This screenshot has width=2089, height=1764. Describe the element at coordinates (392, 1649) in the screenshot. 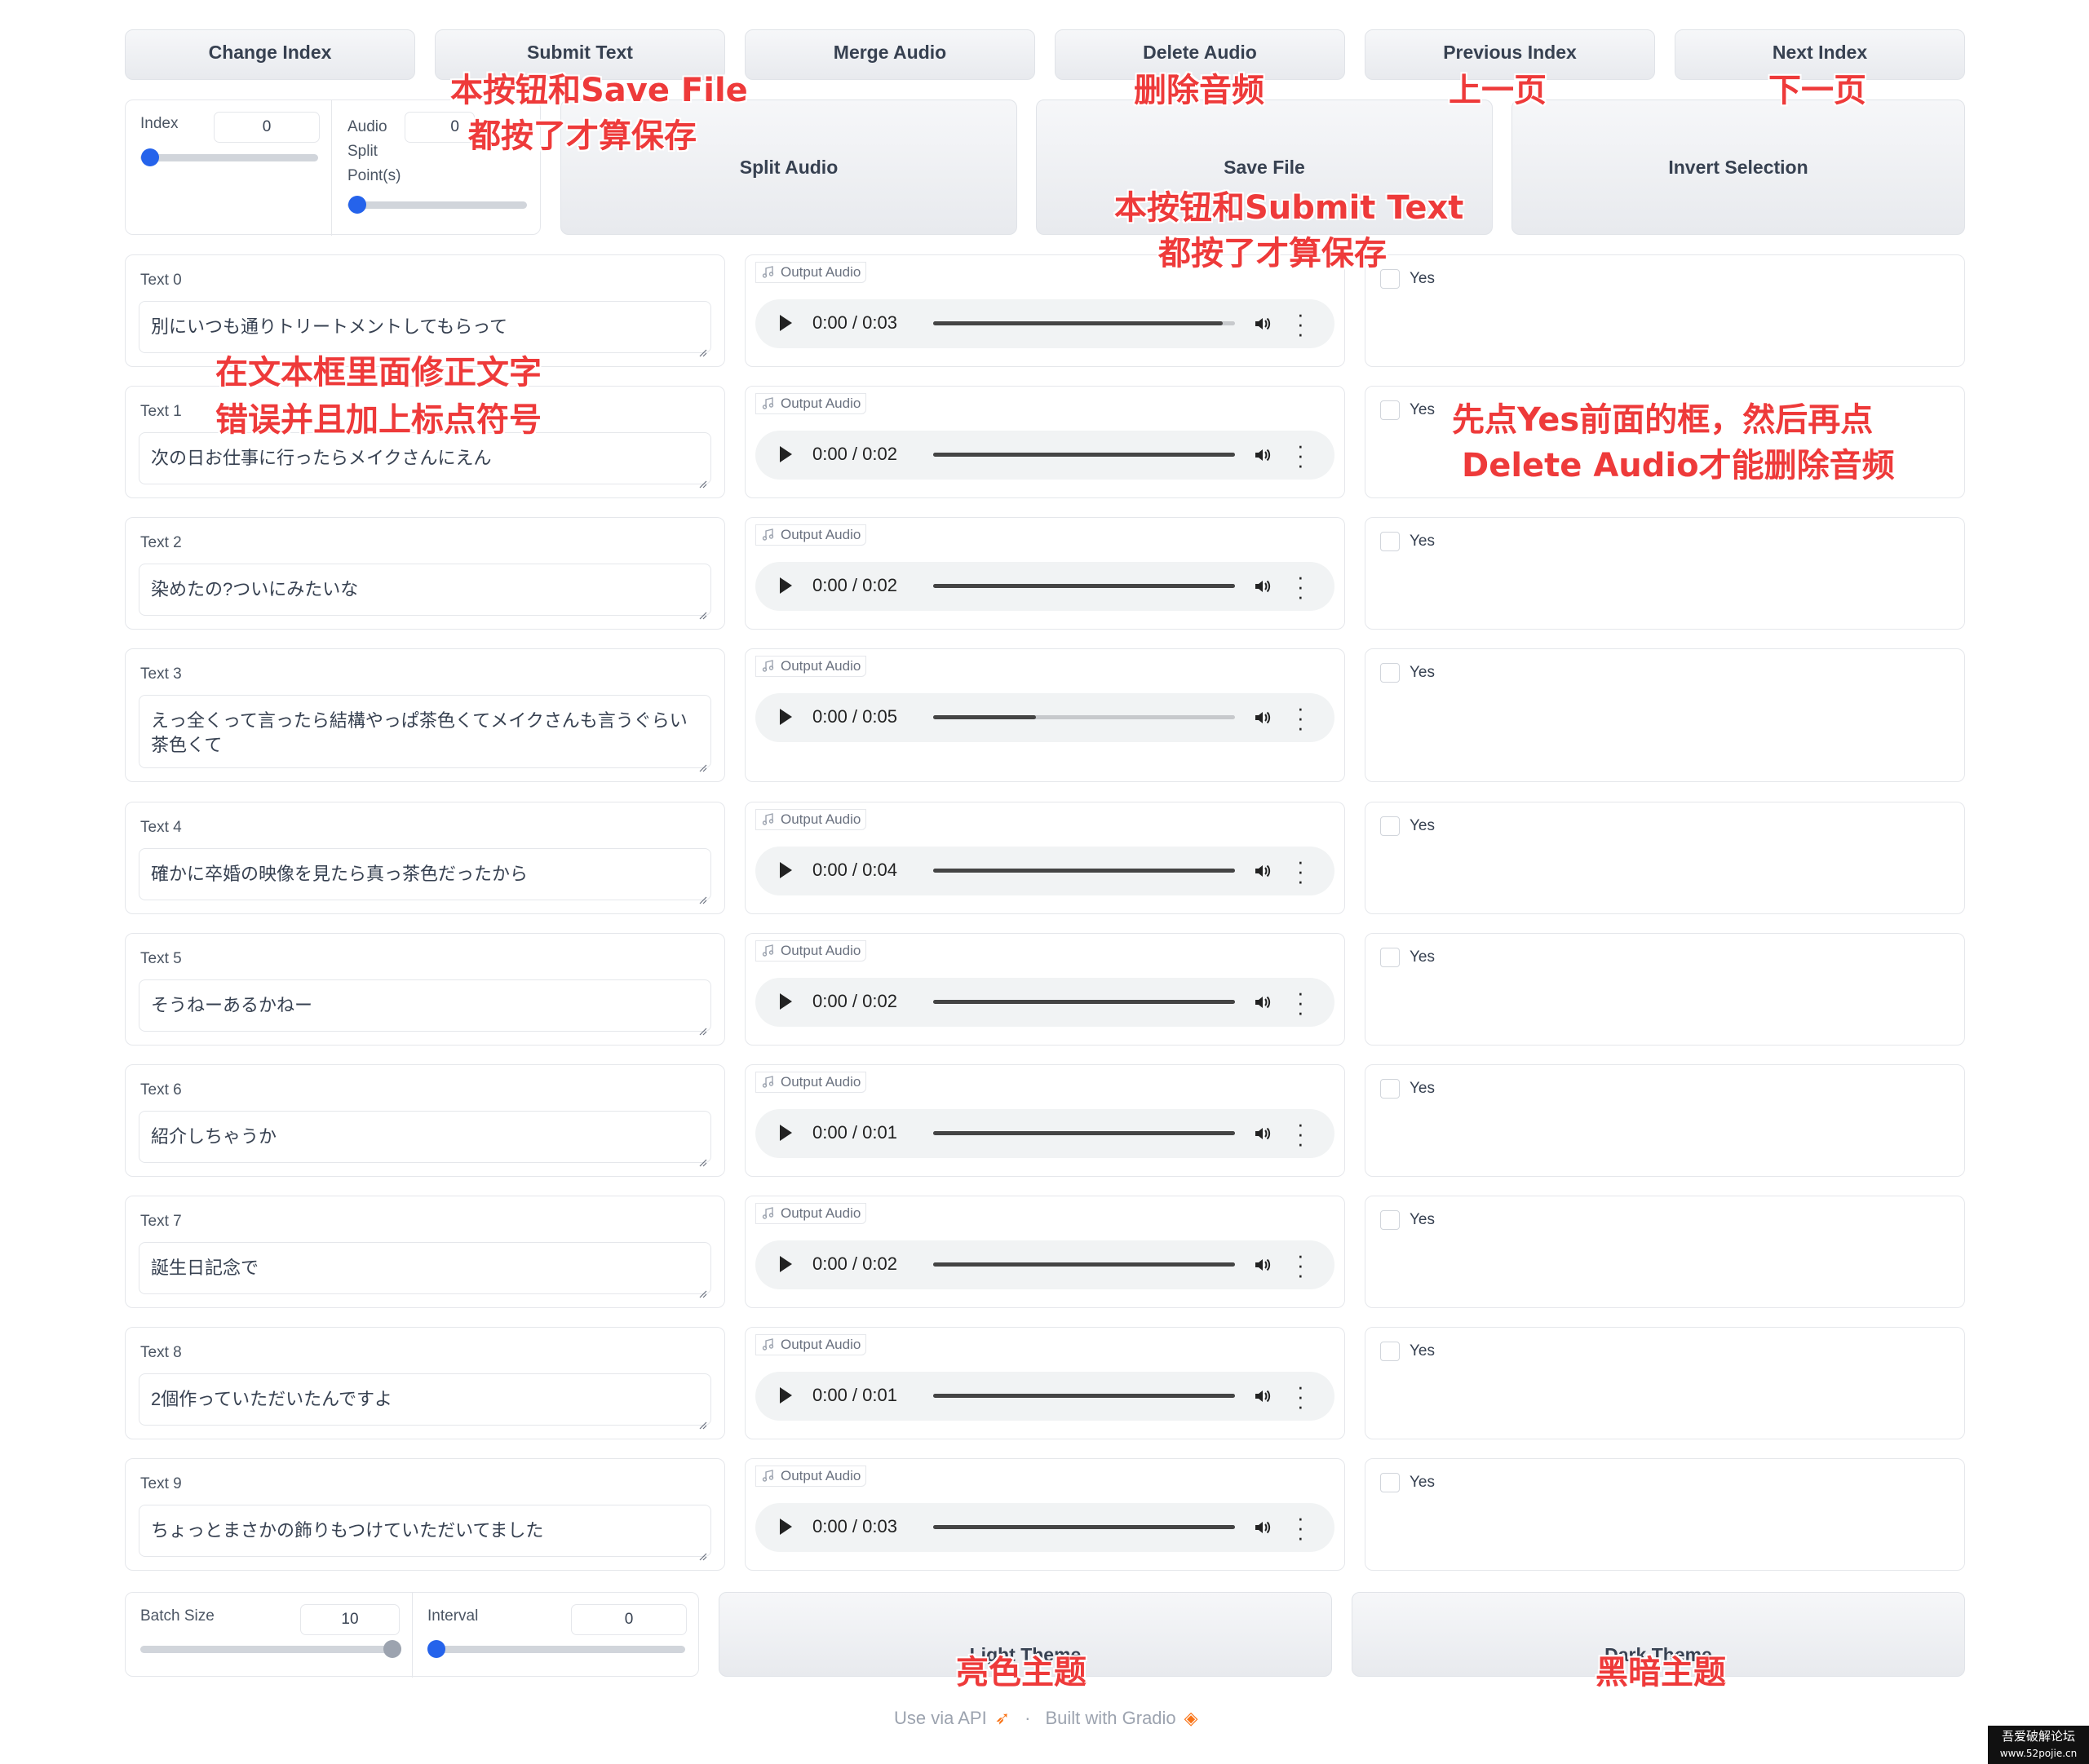

I see `batch-slider-handle` at that location.